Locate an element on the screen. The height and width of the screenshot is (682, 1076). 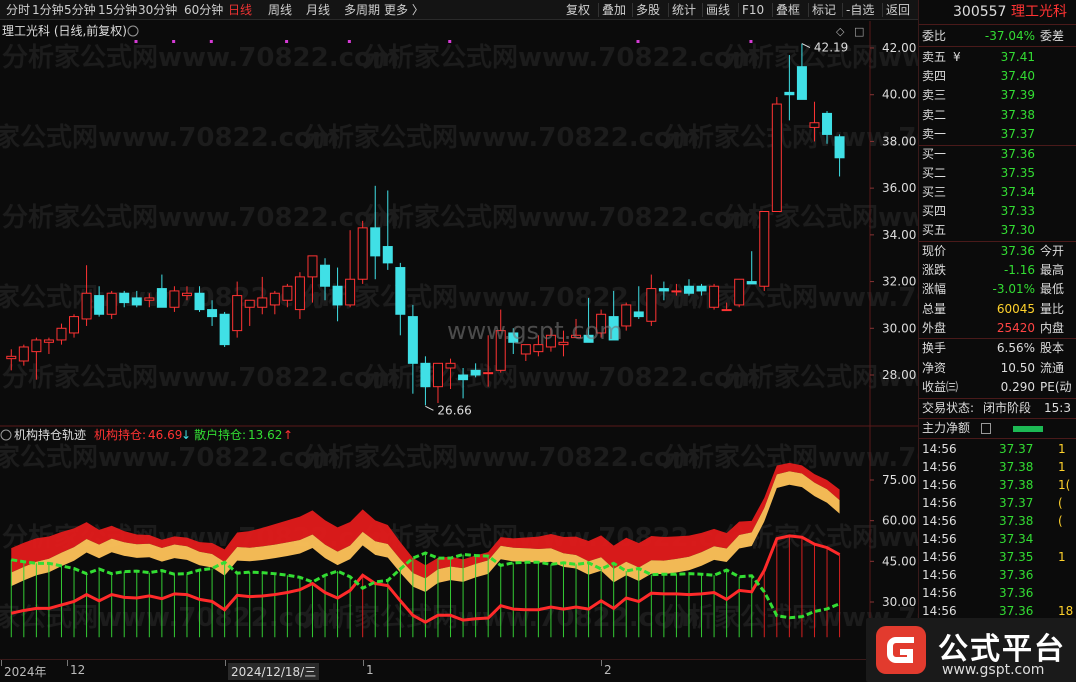
book-row: 买四 37.33 is located at coordinates (997, 211).